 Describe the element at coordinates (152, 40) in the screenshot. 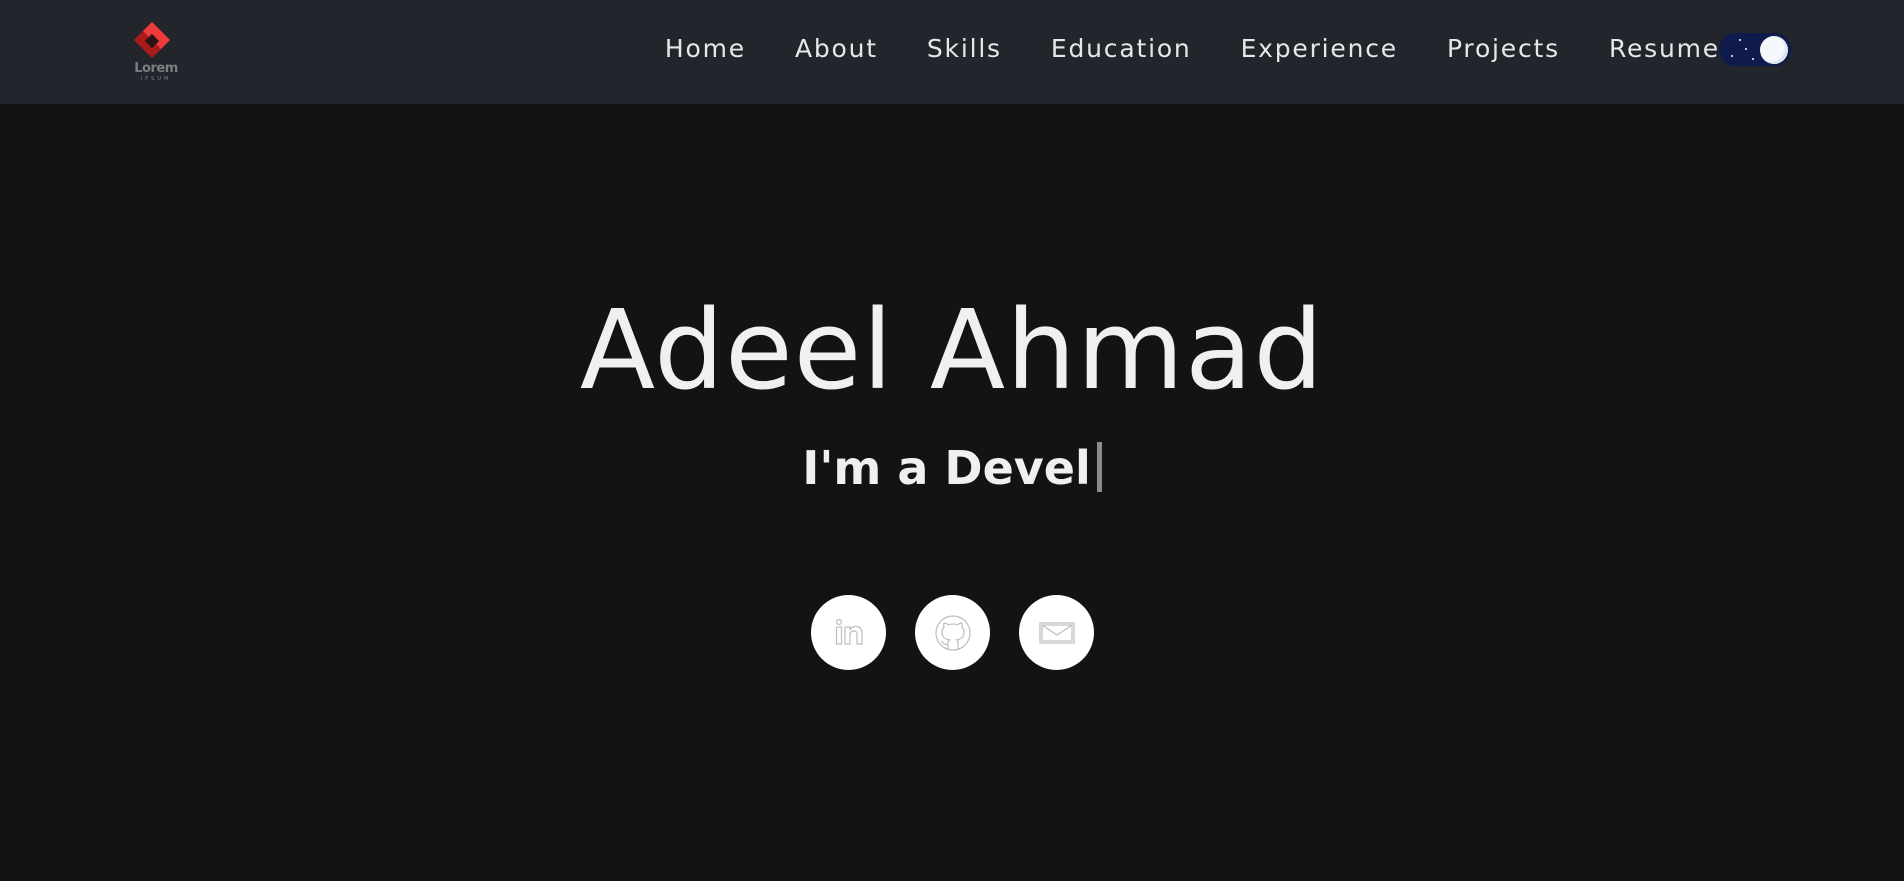

I see `diamond-logo-icon` at that location.